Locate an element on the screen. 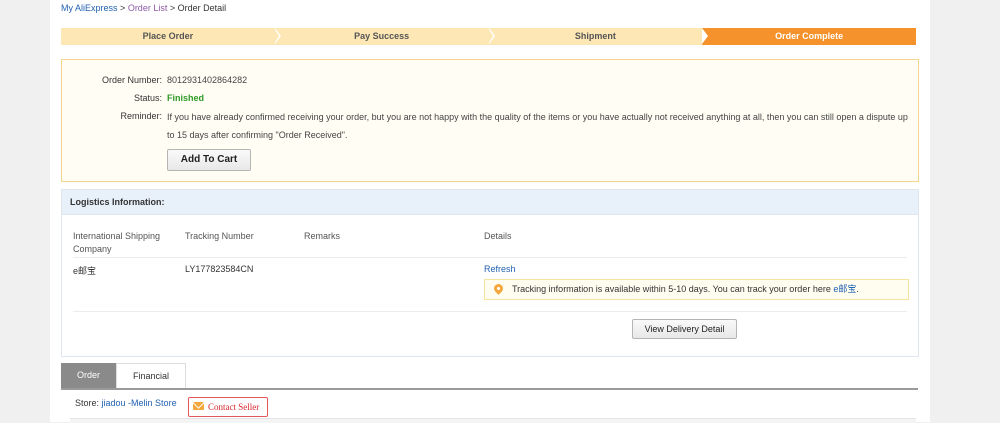  contact-seller-button: Contact Seller is located at coordinates (228, 407).